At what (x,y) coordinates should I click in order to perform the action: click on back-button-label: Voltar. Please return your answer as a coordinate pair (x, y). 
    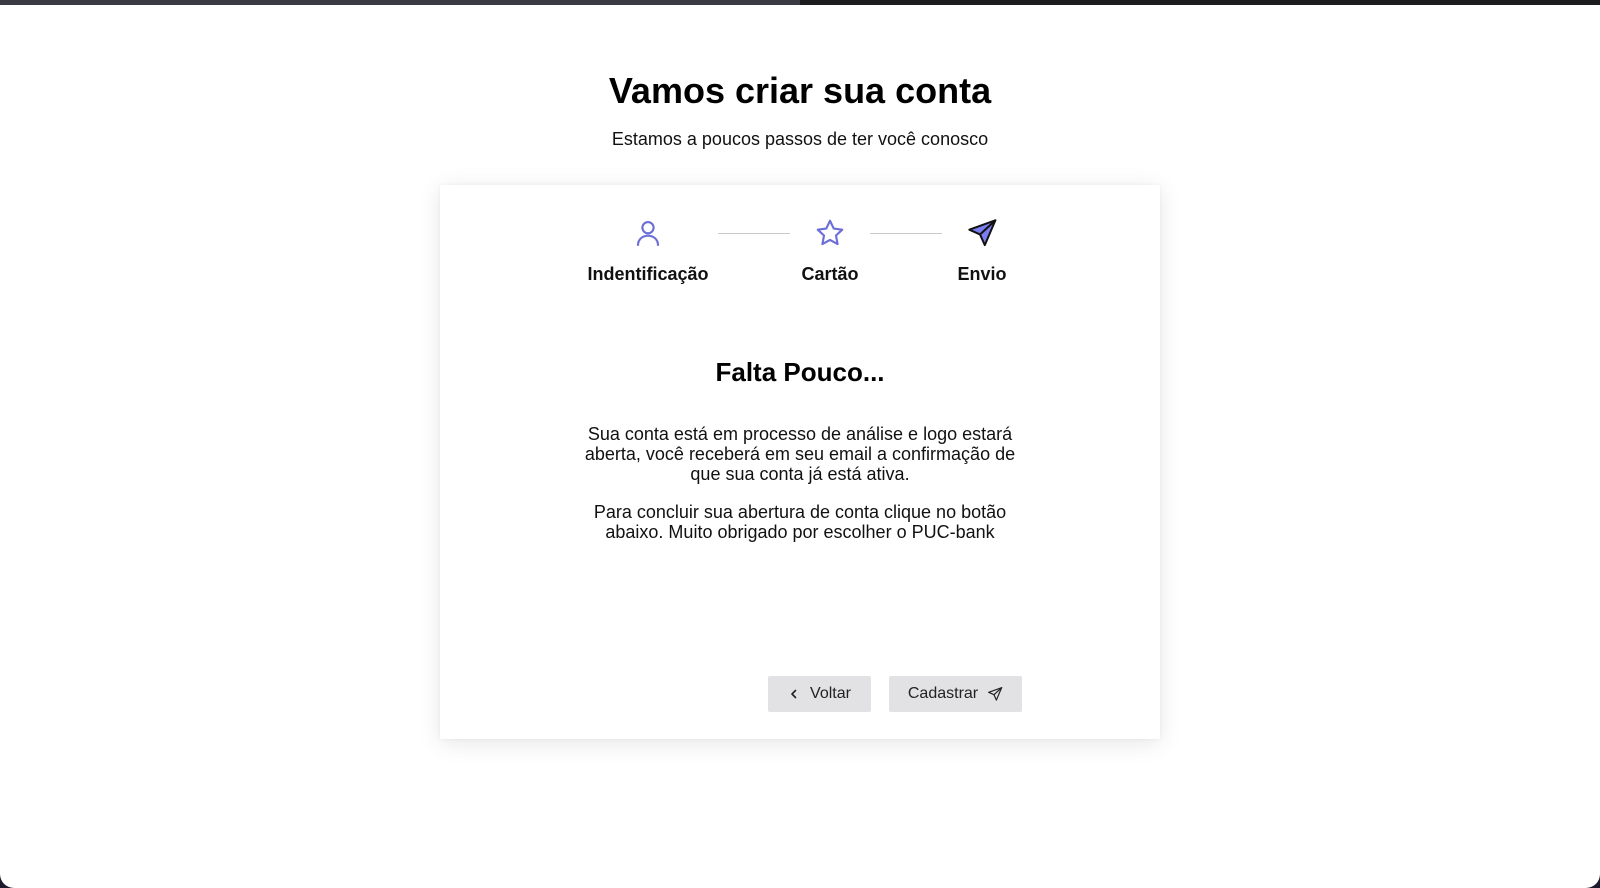
    Looking at the image, I should click on (830, 693).